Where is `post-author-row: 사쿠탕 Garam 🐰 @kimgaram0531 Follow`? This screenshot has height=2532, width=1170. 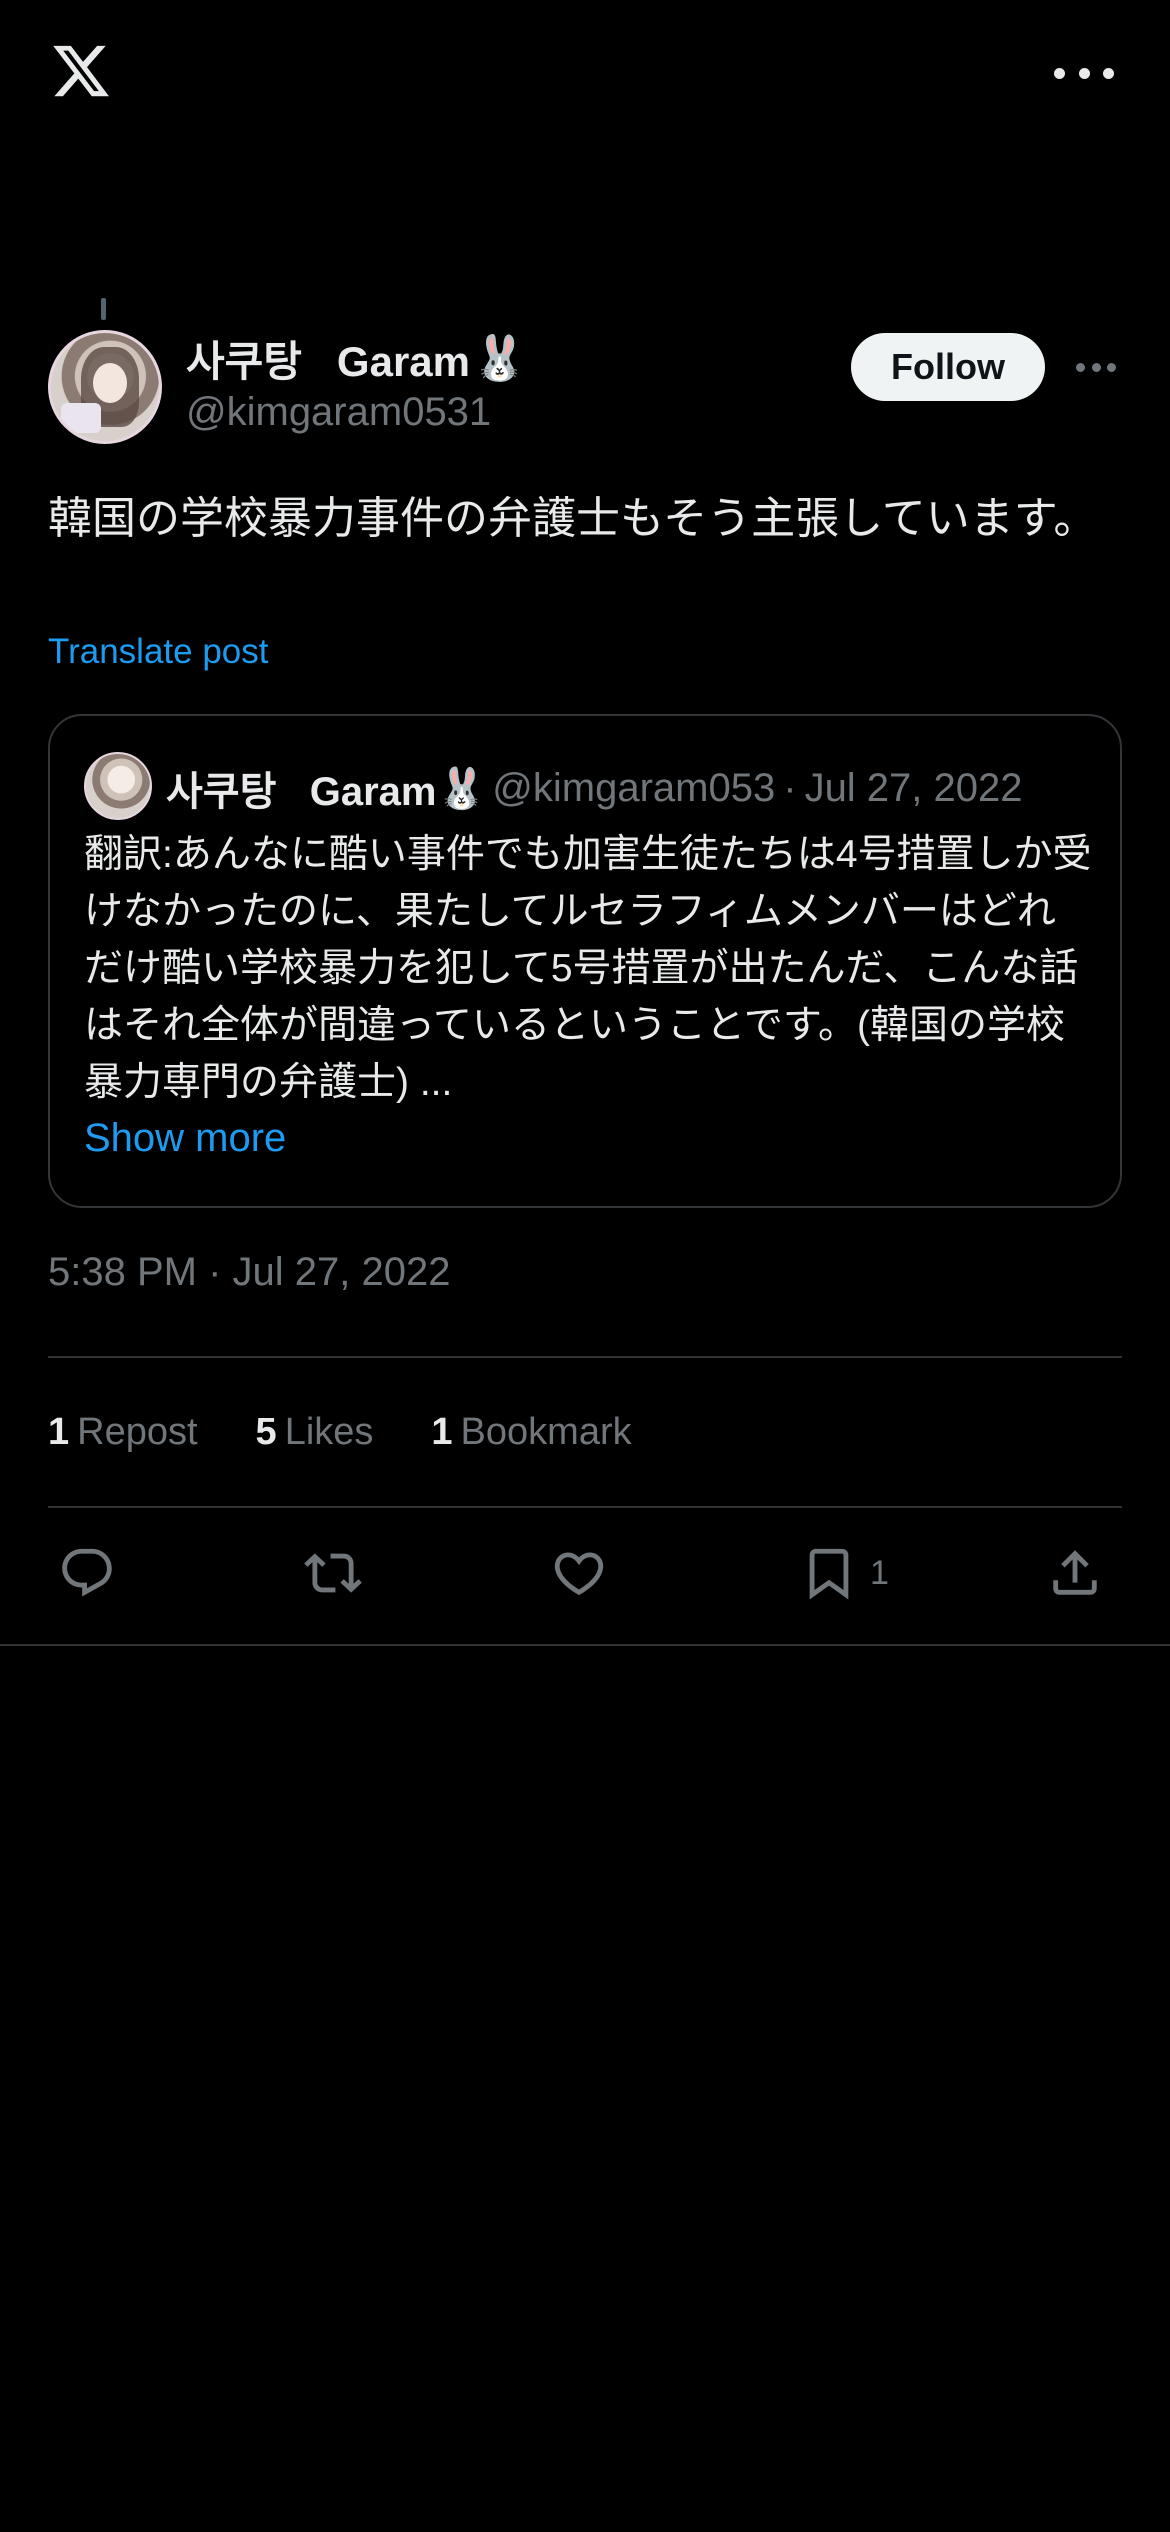 post-author-row: 사쿠탕 Garam 🐰 @kimgaram0531 Follow is located at coordinates (585, 390).